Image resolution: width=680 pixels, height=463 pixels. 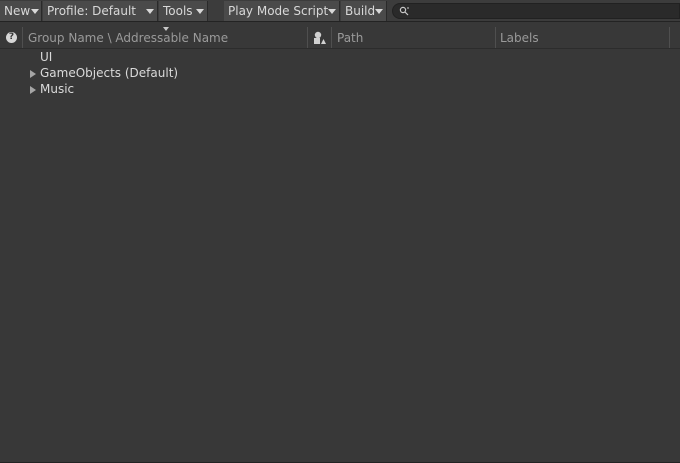 I want to click on search-field, so click(x=536, y=11).